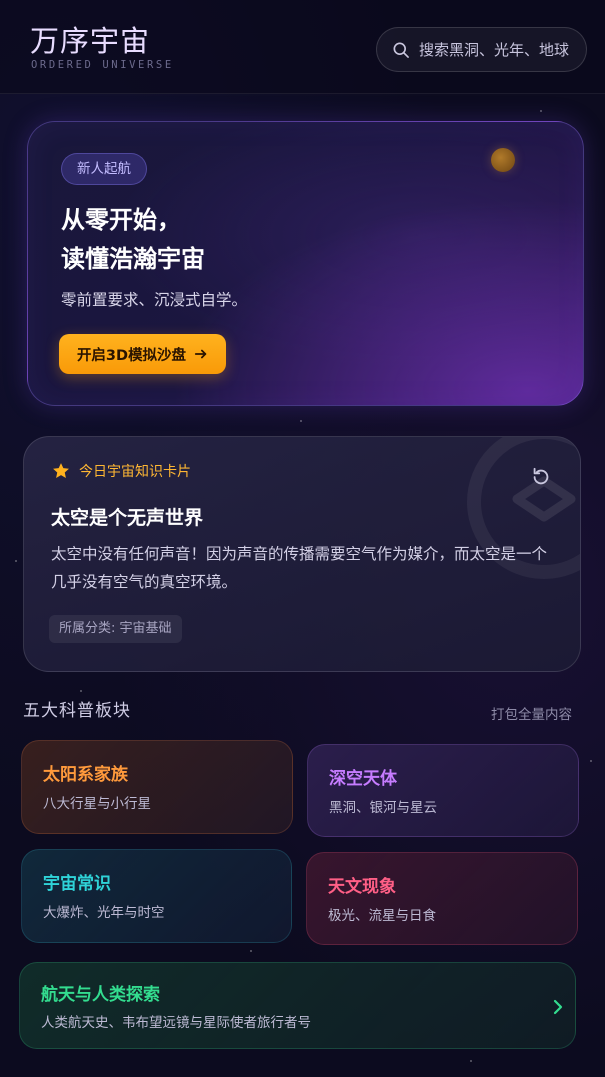 This screenshot has width=605, height=1077. What do you see at coordinates (133, 240) in the screenshot?
I see `hero-title: 从零开始， 读懂浩瀚宇宙` at bounding box center [133, 240].